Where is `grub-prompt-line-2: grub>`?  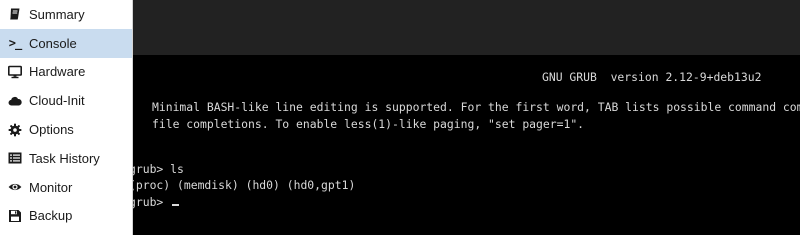 grub-prompt-line-2: grub> is located at coordinates (156, 202).